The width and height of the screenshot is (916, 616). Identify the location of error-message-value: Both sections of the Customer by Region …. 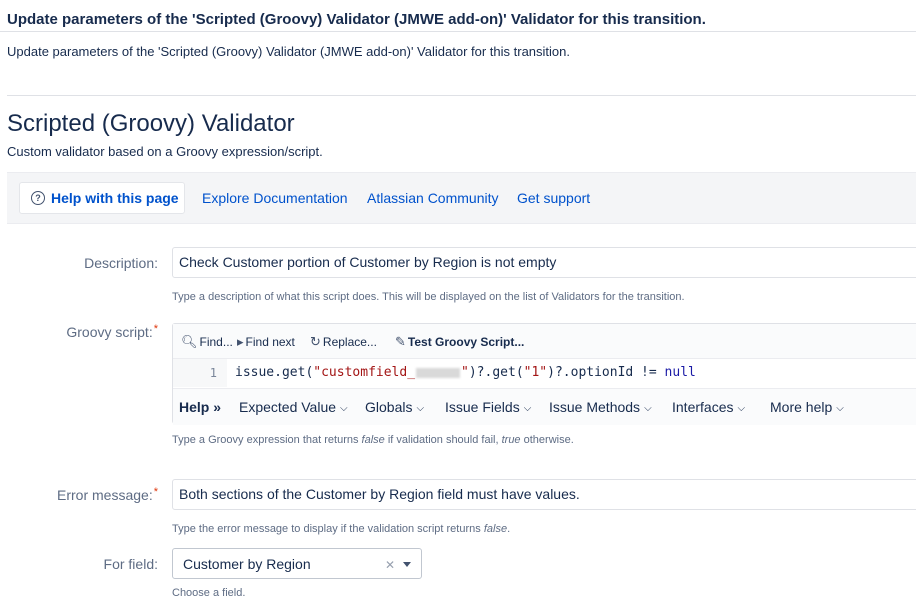
(379, 494).